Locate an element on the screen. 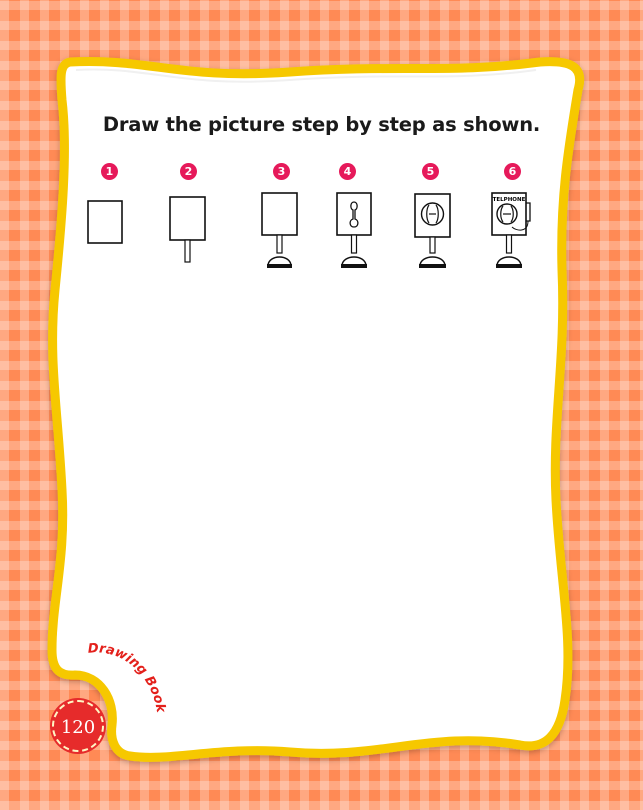  brand-text: Drawing Book is located at coordinates (128, 678).